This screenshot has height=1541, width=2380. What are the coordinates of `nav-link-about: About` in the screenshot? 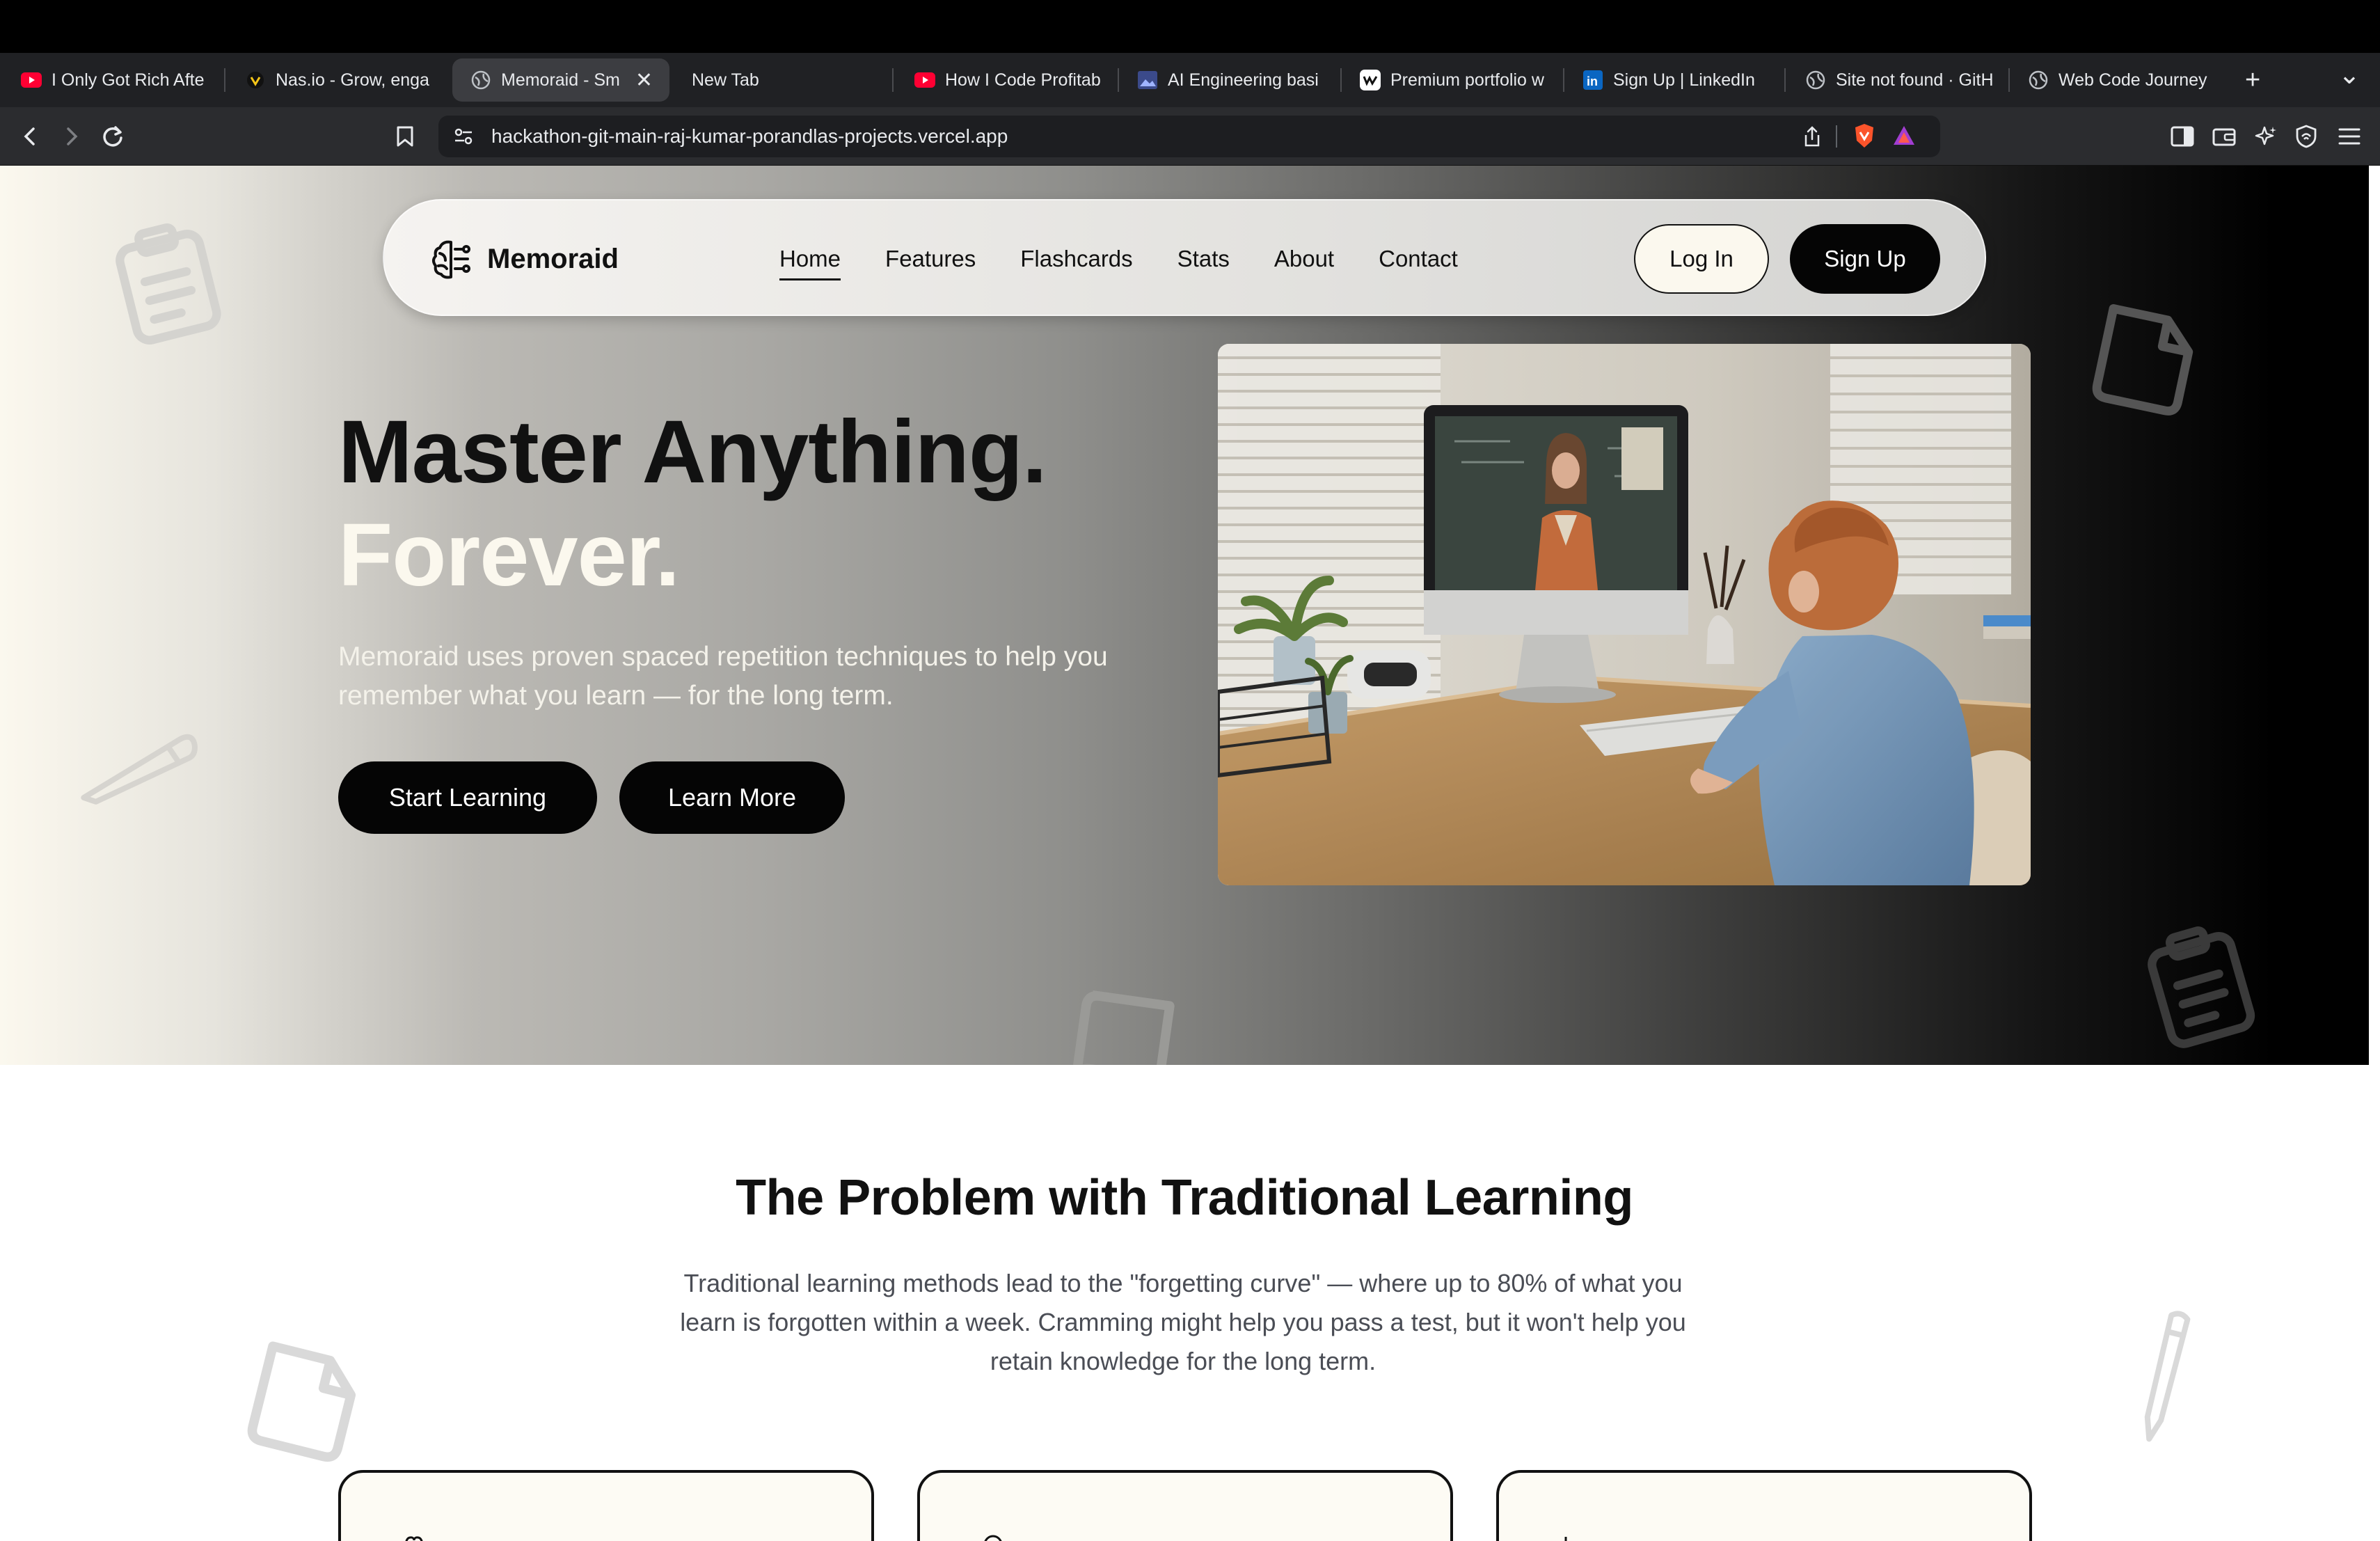 It's located at (1304, 259).